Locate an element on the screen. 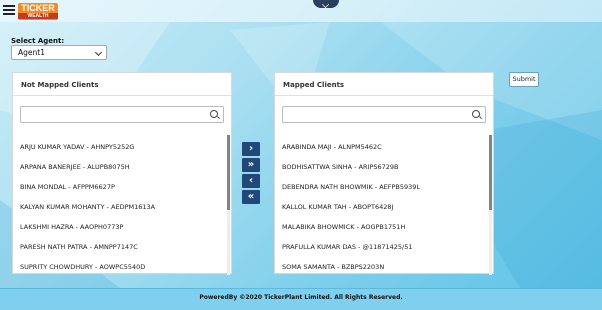  mapped-scrollbar is located at coordinates (490, 205).